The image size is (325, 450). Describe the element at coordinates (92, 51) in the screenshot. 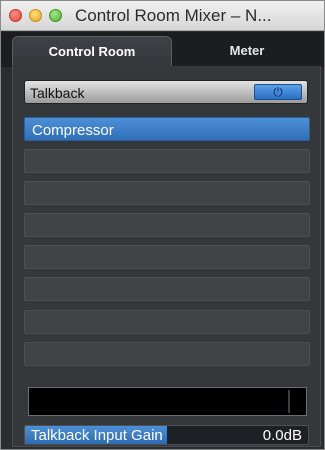

I see `tab-control-room: Control Room` at that location.